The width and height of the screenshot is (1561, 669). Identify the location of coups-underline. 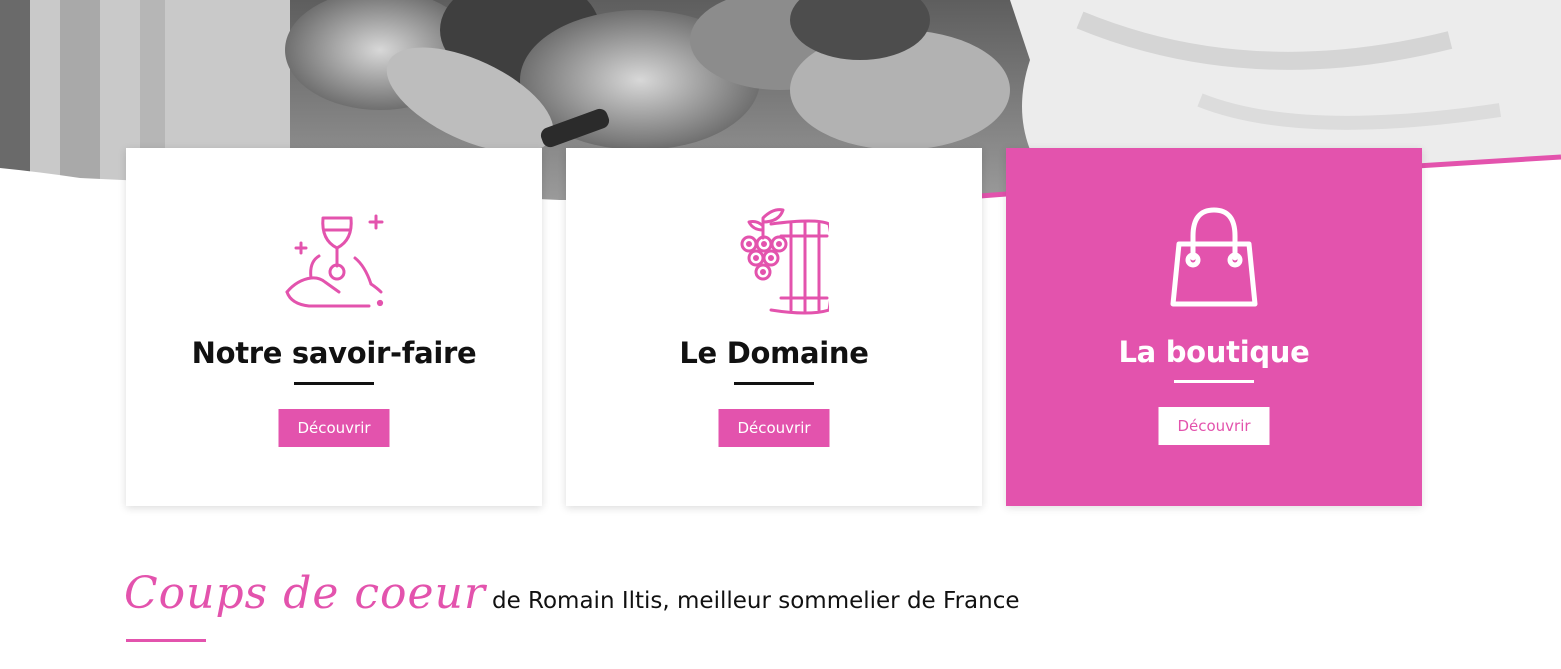
(166, 640).